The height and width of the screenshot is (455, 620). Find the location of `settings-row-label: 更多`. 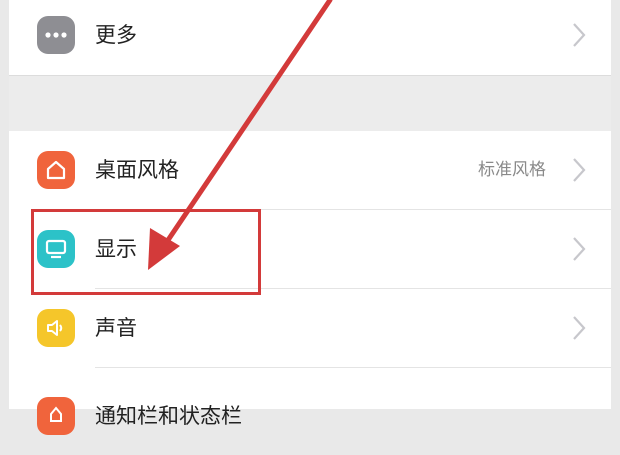

settings-row-label: 更多 is located at coordinates (116, 35).